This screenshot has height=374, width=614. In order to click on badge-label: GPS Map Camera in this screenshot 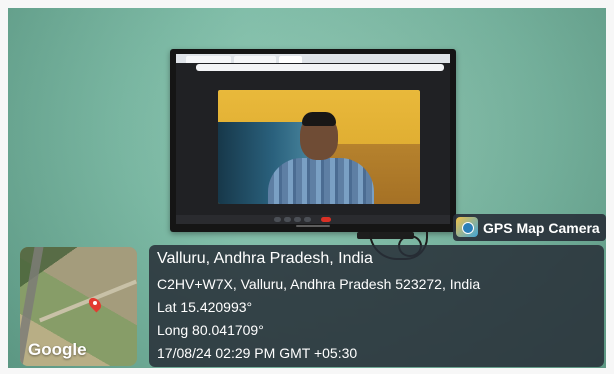, I will do `click(541, 228)`.